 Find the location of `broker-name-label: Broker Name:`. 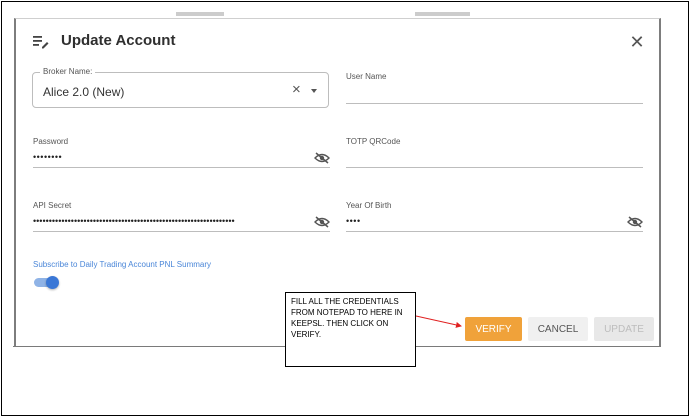

broker-name-label: Broker Name: is located at coordinates (68, 71).